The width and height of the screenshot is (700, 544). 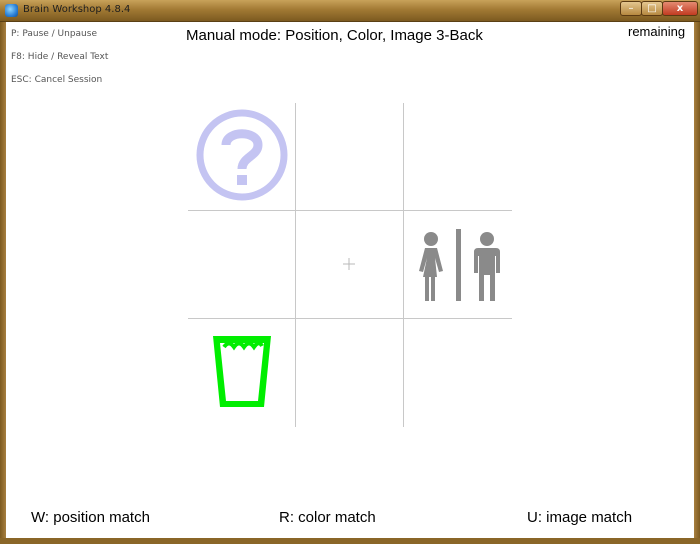 I want to click on app-icon, so click(x=11, y=10).